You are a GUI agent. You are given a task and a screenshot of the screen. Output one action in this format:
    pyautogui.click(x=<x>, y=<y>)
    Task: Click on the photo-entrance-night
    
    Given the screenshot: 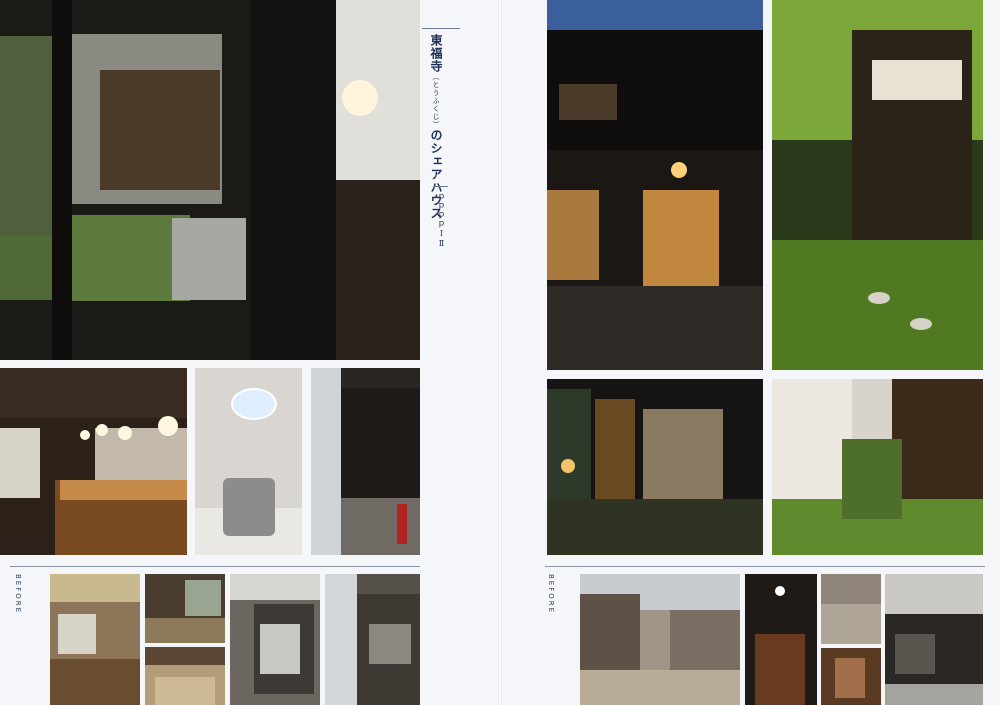 What is the action you would take?
    pyautogui.click(x=655, y=185)
    